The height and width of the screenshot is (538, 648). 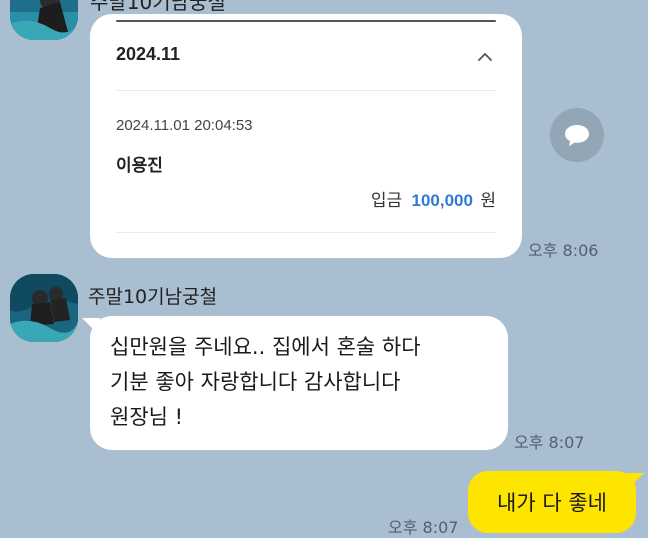 I want to click on chat-bubble-sent: 내가 다 좋네, so click(x=552, y=502).